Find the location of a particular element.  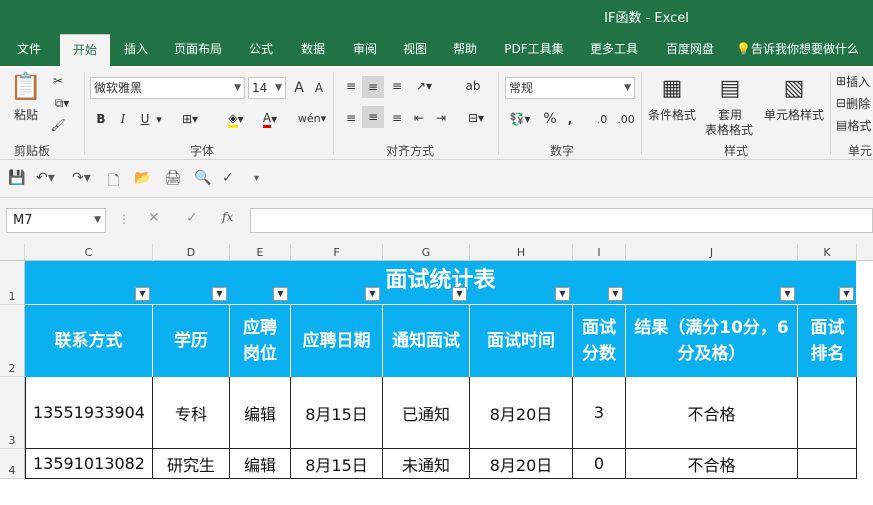

header-rank: 面试排名 is located at coordinates (827, 341).